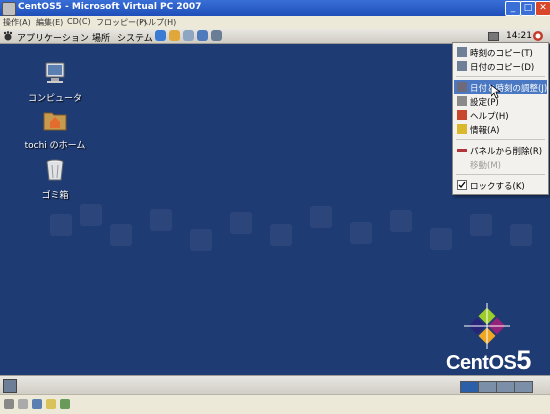 The image size is (550, 414). I want to click on maximize-button: □, so click(528, 8).